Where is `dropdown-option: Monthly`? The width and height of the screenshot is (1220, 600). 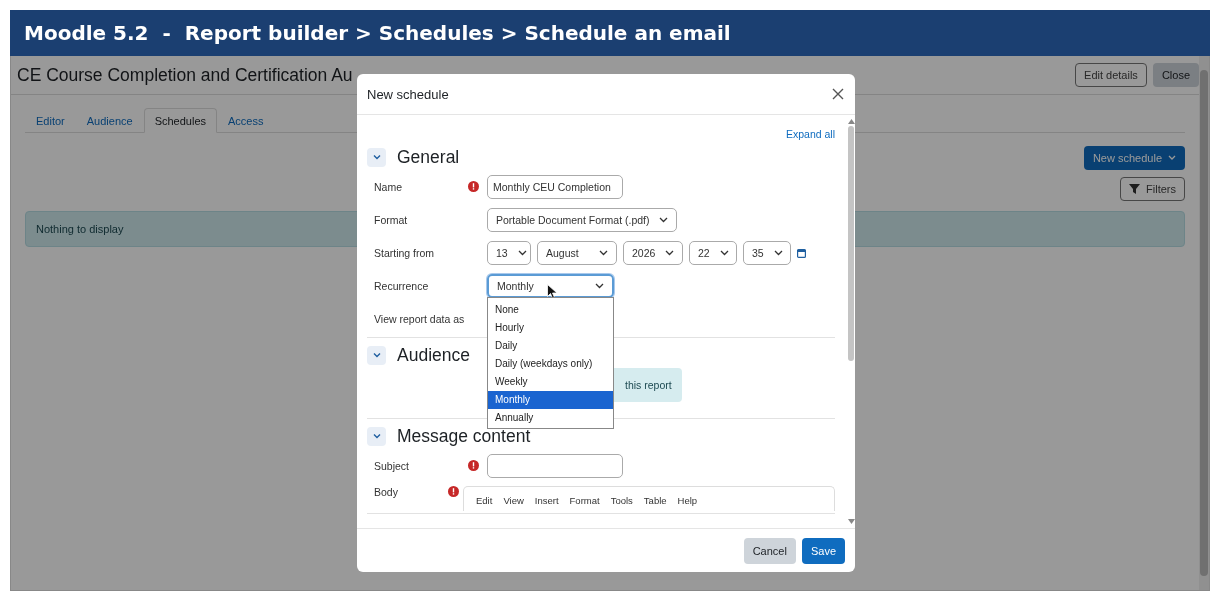
dropdown-option: Monthly is located at coordinates (550, 399).